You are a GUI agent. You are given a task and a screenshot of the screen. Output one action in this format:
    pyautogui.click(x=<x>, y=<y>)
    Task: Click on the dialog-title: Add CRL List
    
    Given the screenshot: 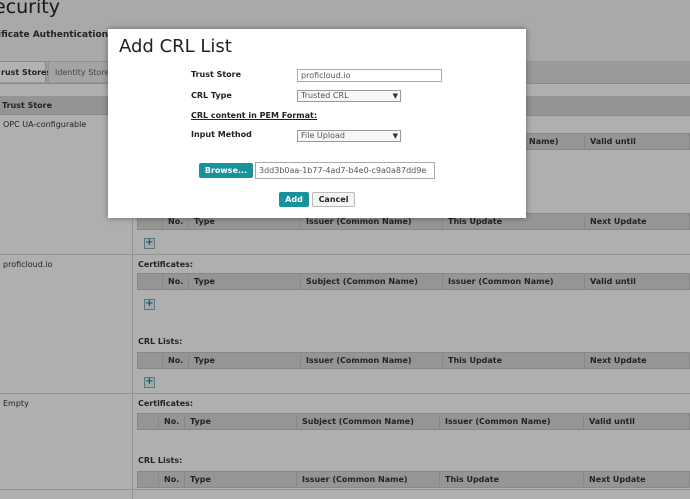 What is the action you would take?
    pyautogui.click(x=175, y=46)
    